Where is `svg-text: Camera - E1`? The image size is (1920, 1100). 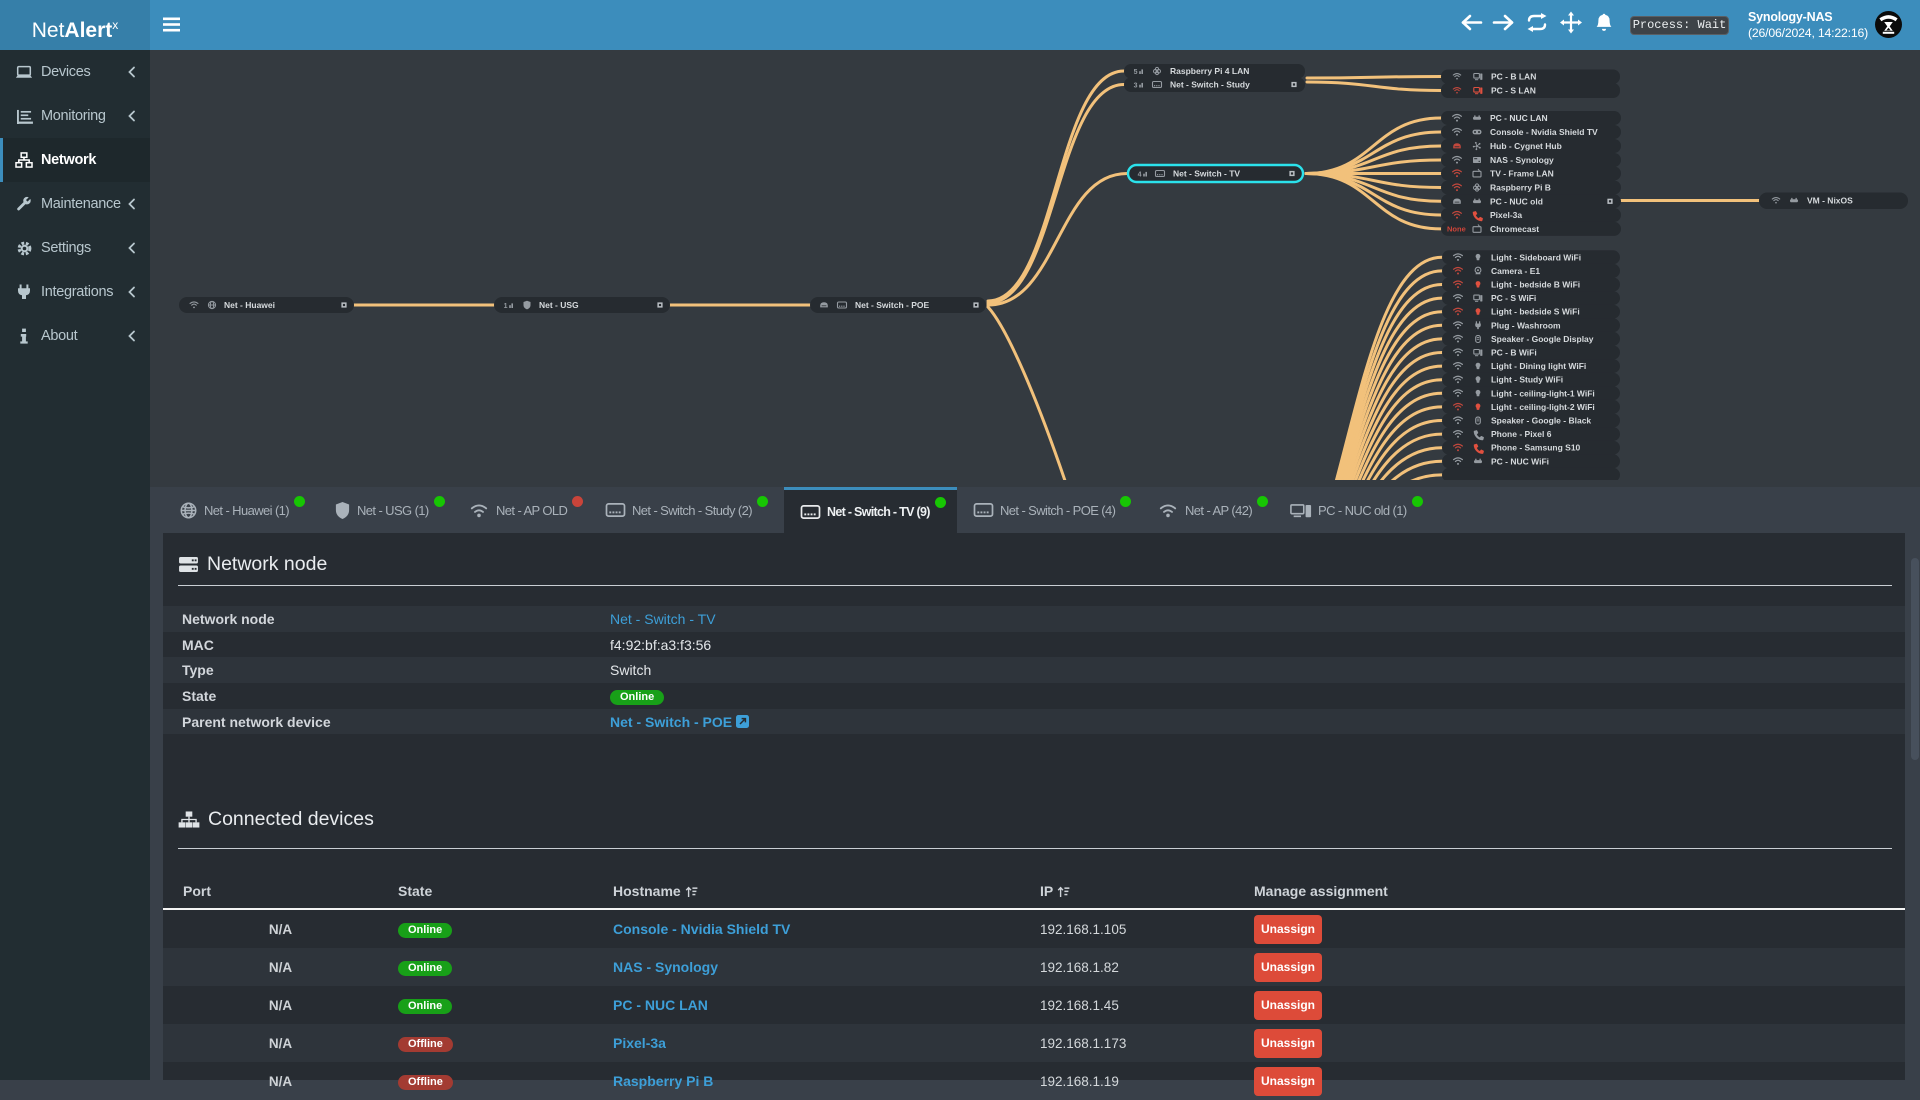 svg-text: Camera - E1 is located at coordinates (1515, 271).